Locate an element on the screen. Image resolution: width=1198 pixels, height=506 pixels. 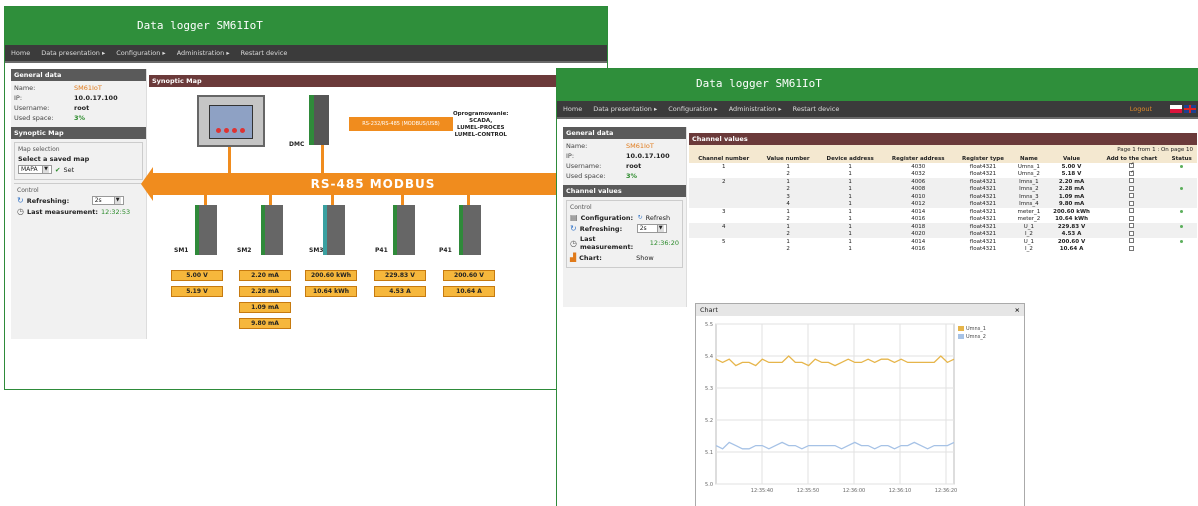
table-row: 5 1 1 4014 float4321 U_1 200.60 V is located at coordinates (943, 242).